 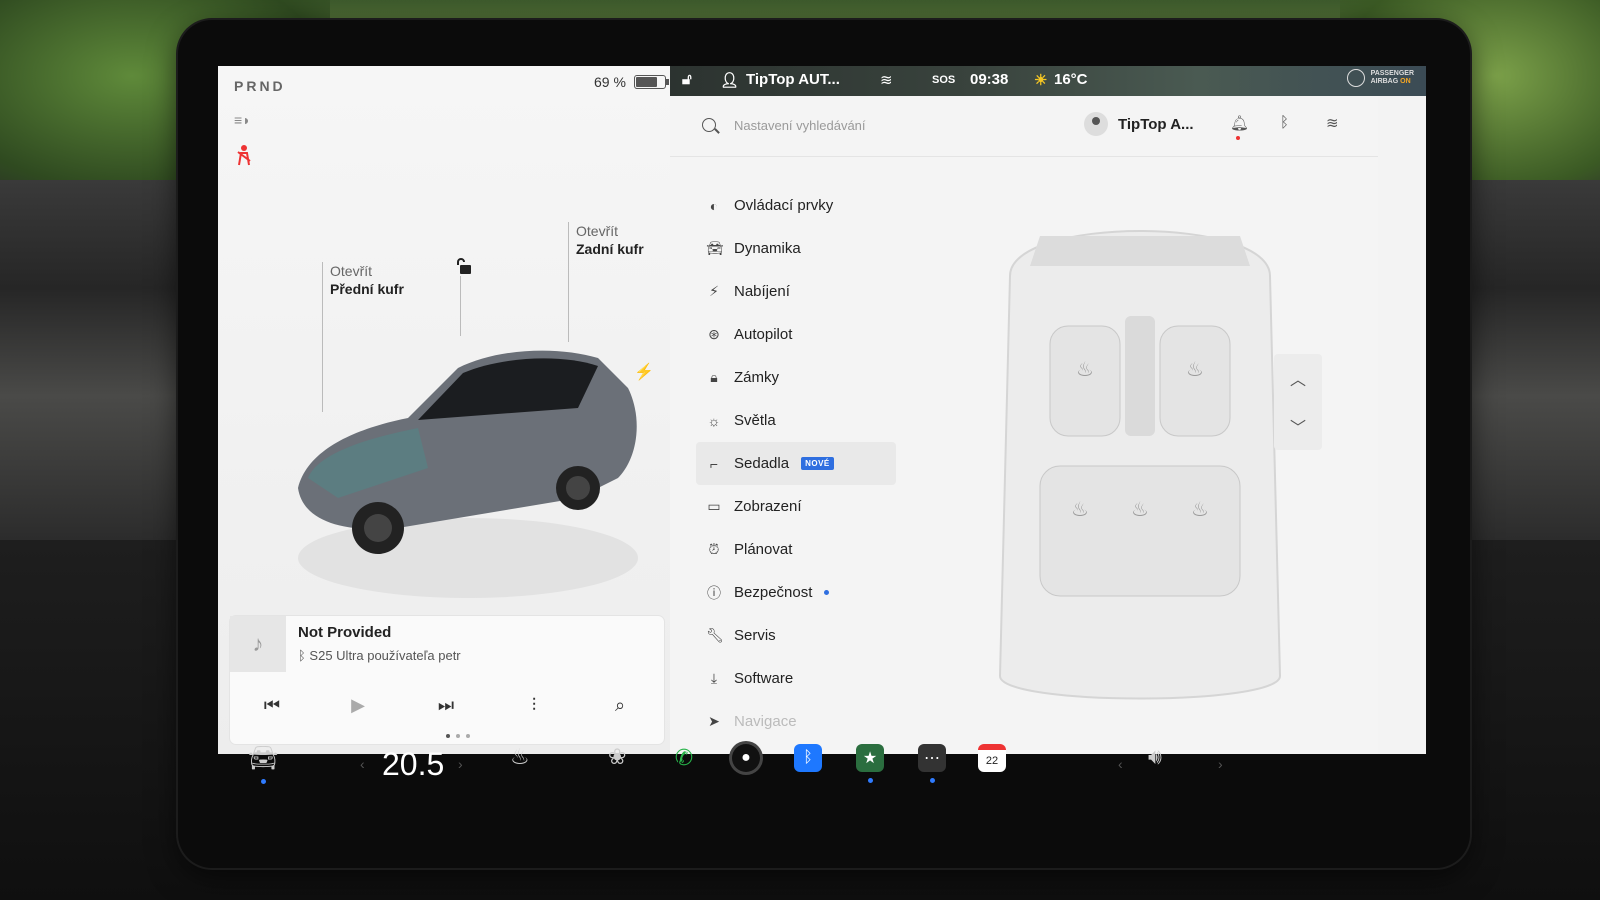 What do you see at coordinates (767, 248) in the screenshot?
I see `menu-item-label: Dynamika` at bounding box center [767, 248].